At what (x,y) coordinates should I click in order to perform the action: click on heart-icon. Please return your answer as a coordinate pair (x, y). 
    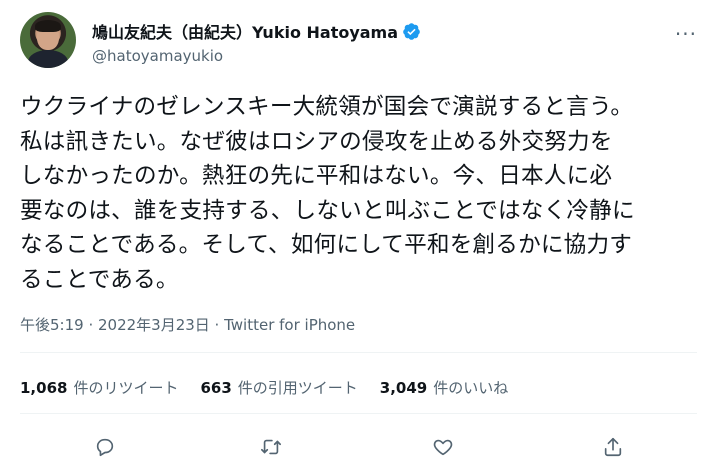
    Looking at the image, I should click on (443, 447).